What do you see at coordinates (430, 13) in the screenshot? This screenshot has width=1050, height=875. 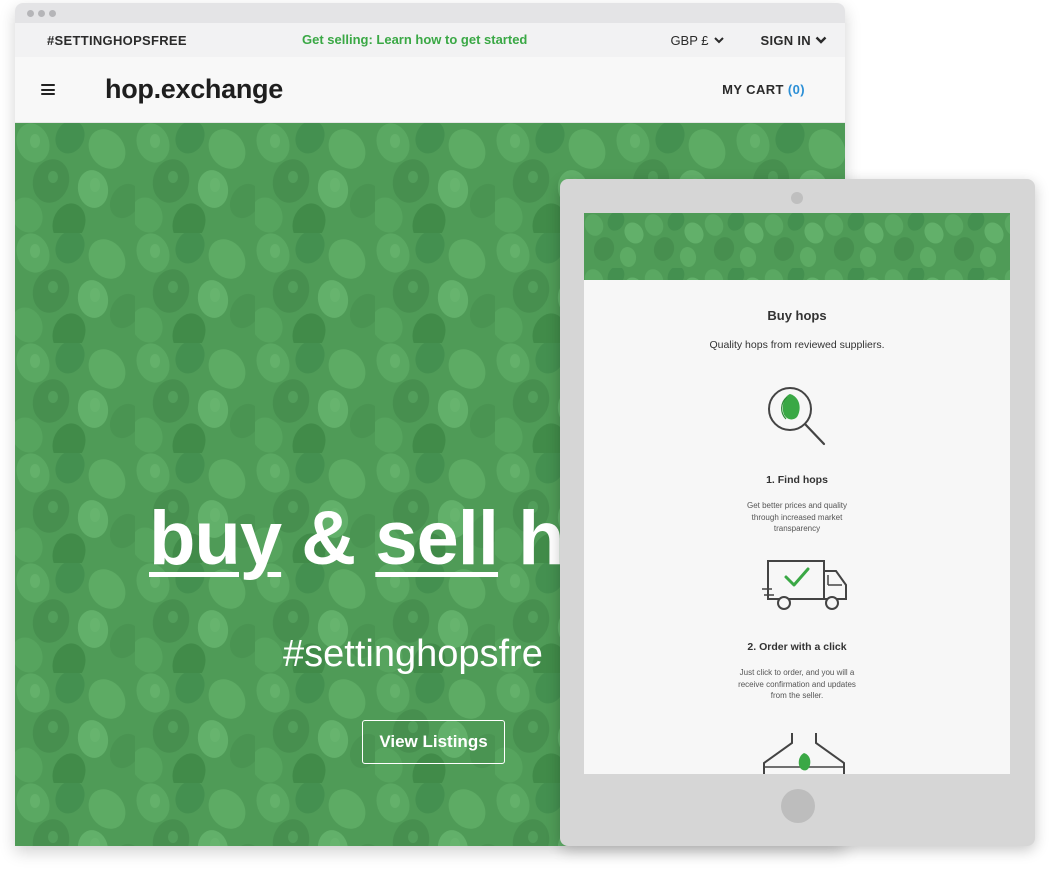 I see `browser-chrome-bar` at bounding box center [430, 13].